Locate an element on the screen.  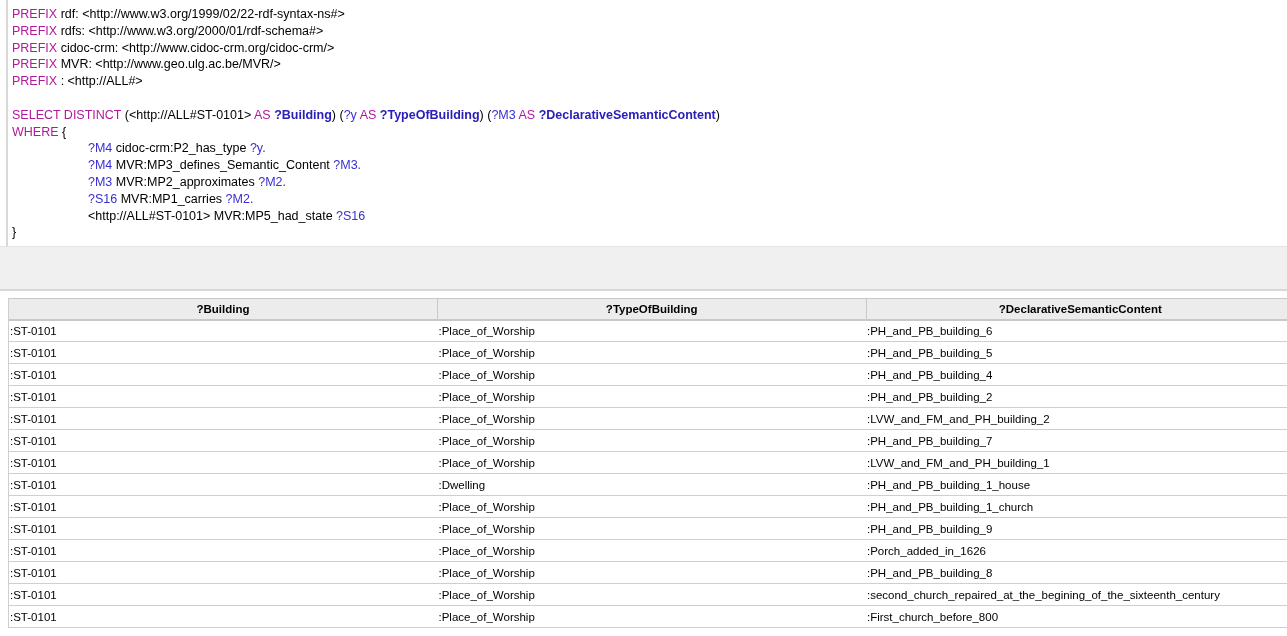
query-line: PREFIX rdf: <http://www.w3.org/1999/02/22-rdf-syntax-ns#> is located at coordinates (178, 14).